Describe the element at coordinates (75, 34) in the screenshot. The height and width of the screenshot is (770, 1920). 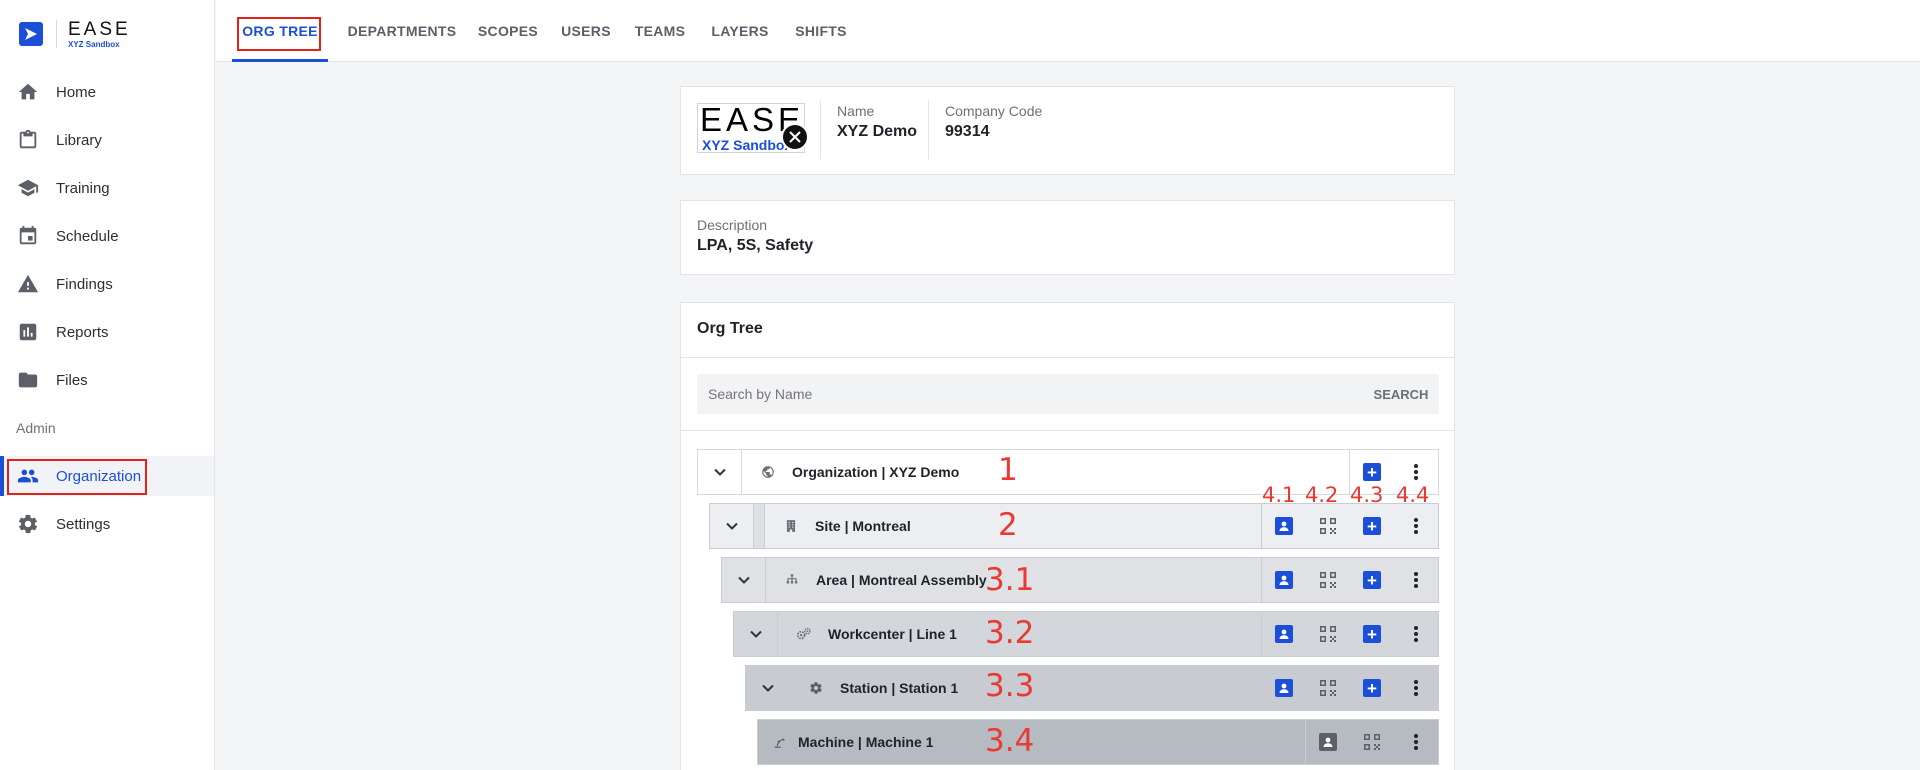
I see `brand-logo: EASE XYZ Sandbox` at that location.